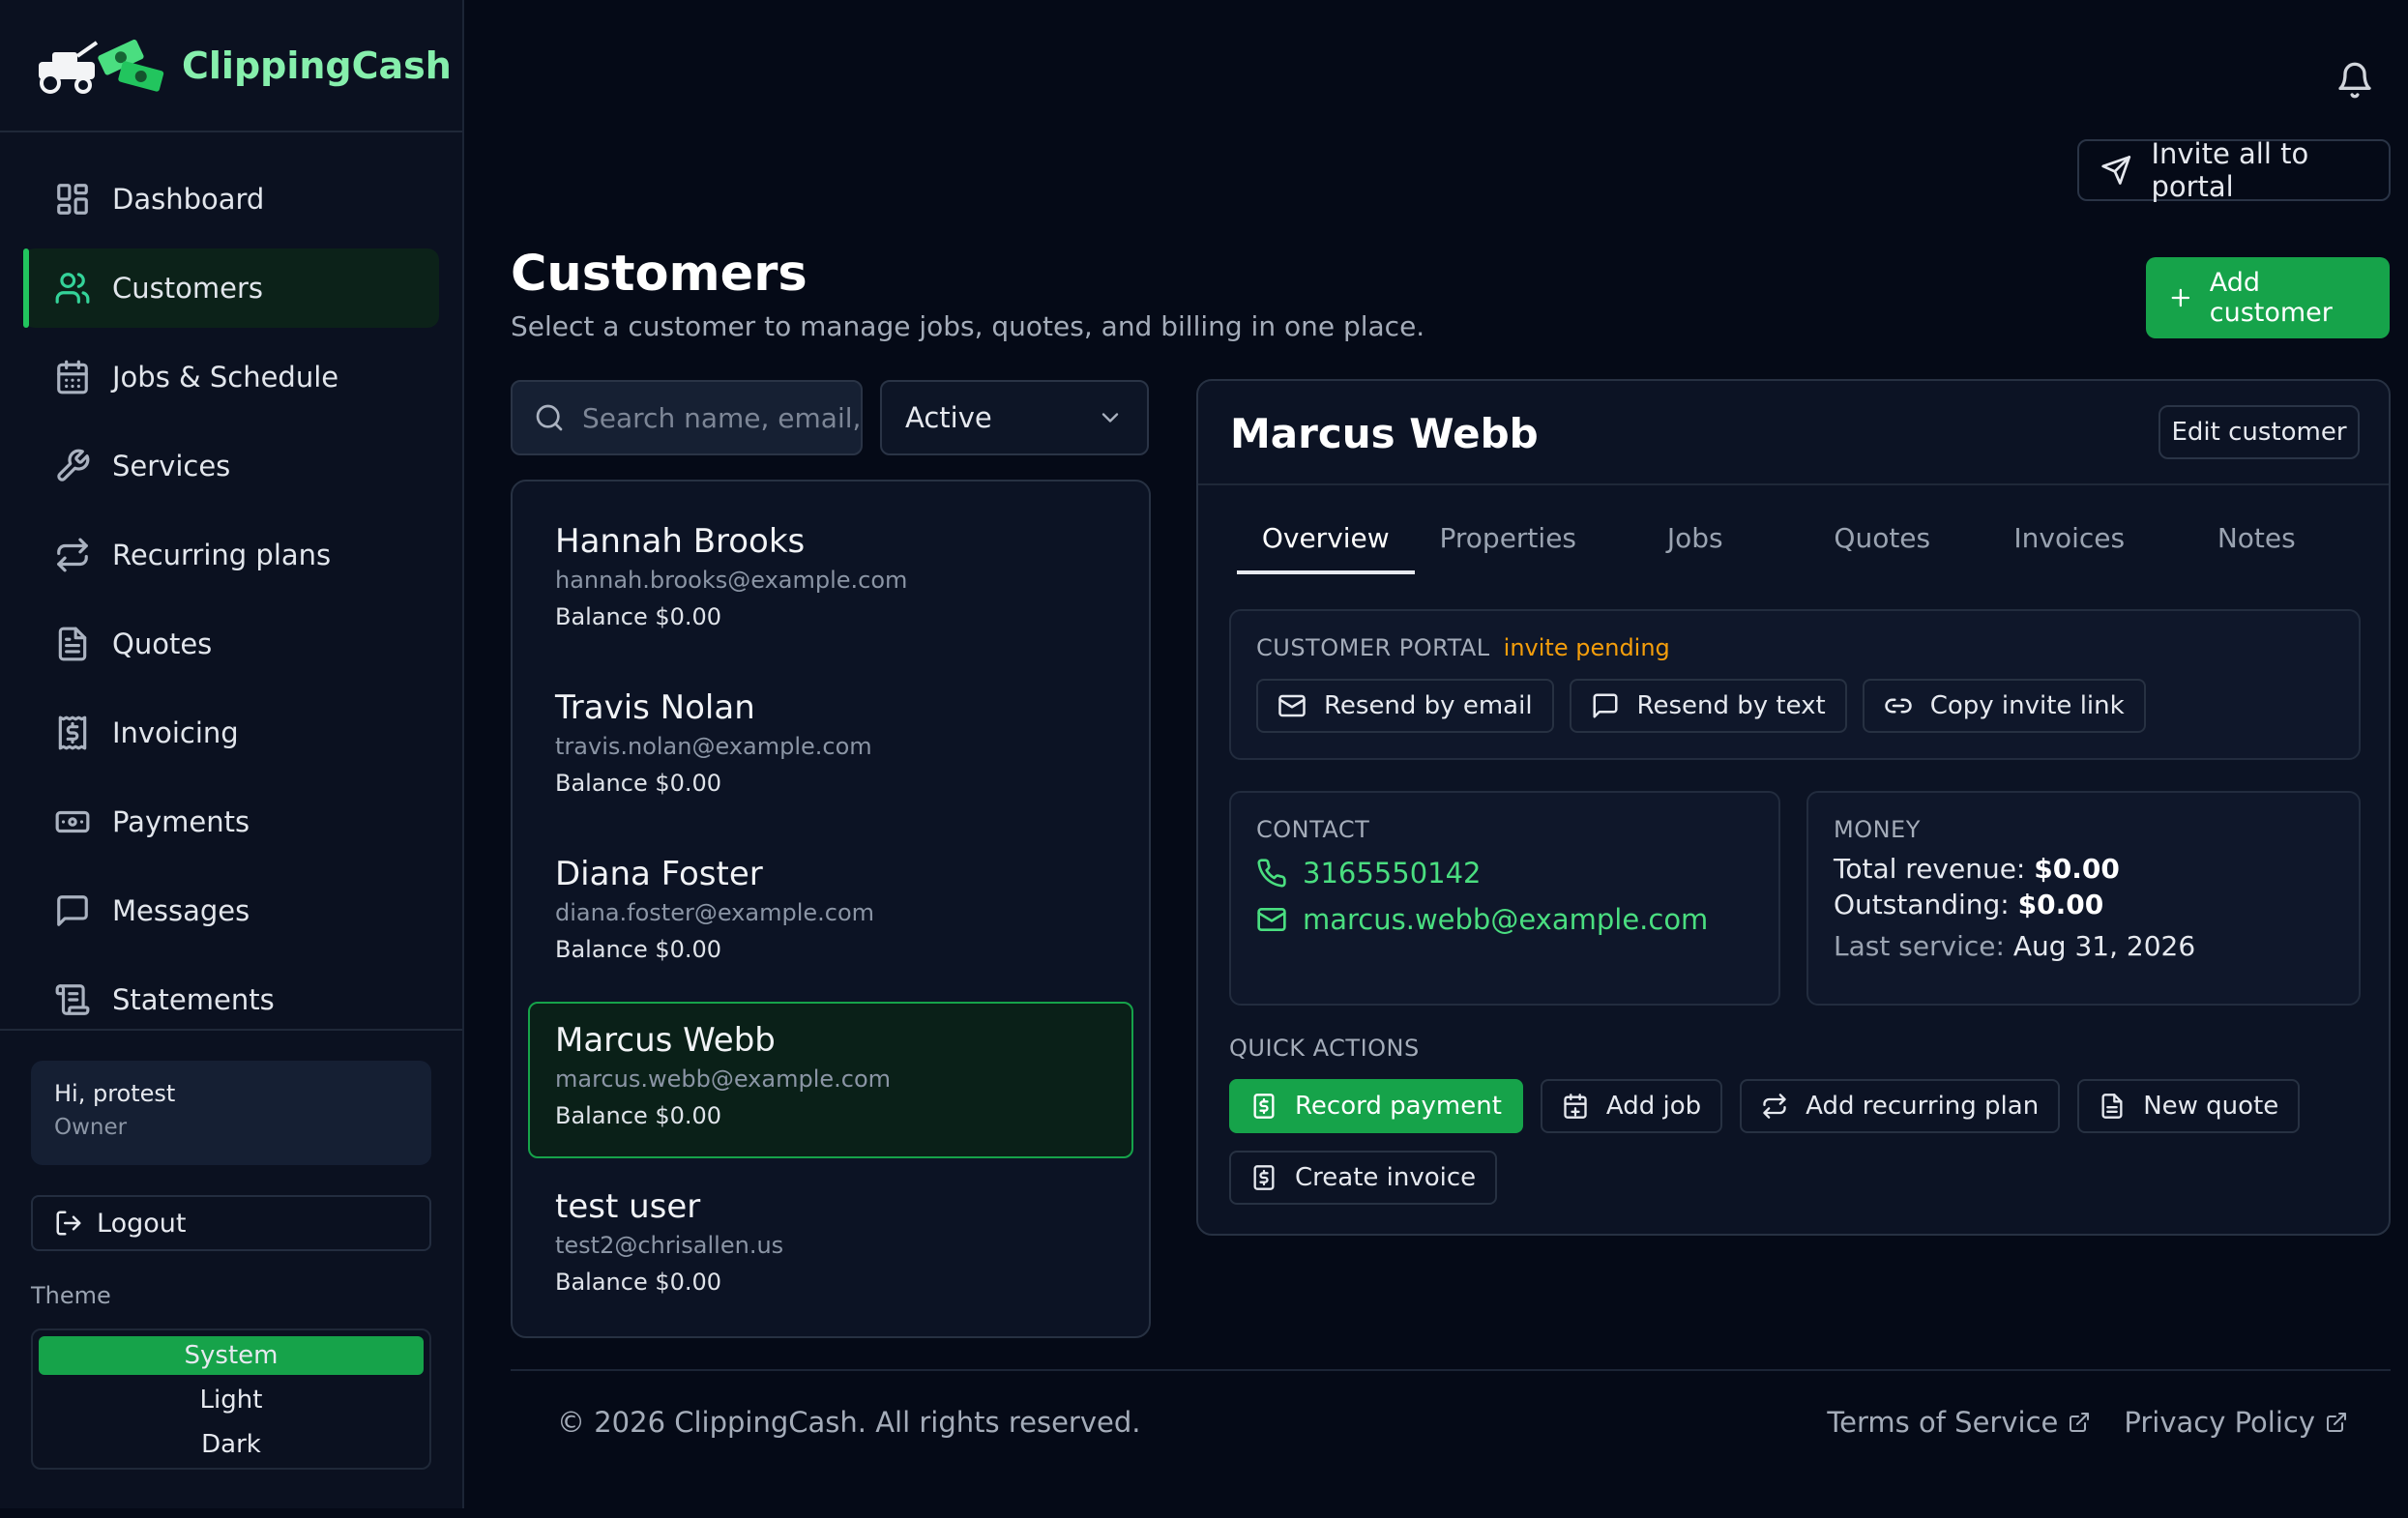 The height and width of the screenshot is (1518, 2408). What do you see at coordinates (2189, 1106) in the screenshot?
I see `new-quote-button: New quote` at bounding box center [2189, 1106].